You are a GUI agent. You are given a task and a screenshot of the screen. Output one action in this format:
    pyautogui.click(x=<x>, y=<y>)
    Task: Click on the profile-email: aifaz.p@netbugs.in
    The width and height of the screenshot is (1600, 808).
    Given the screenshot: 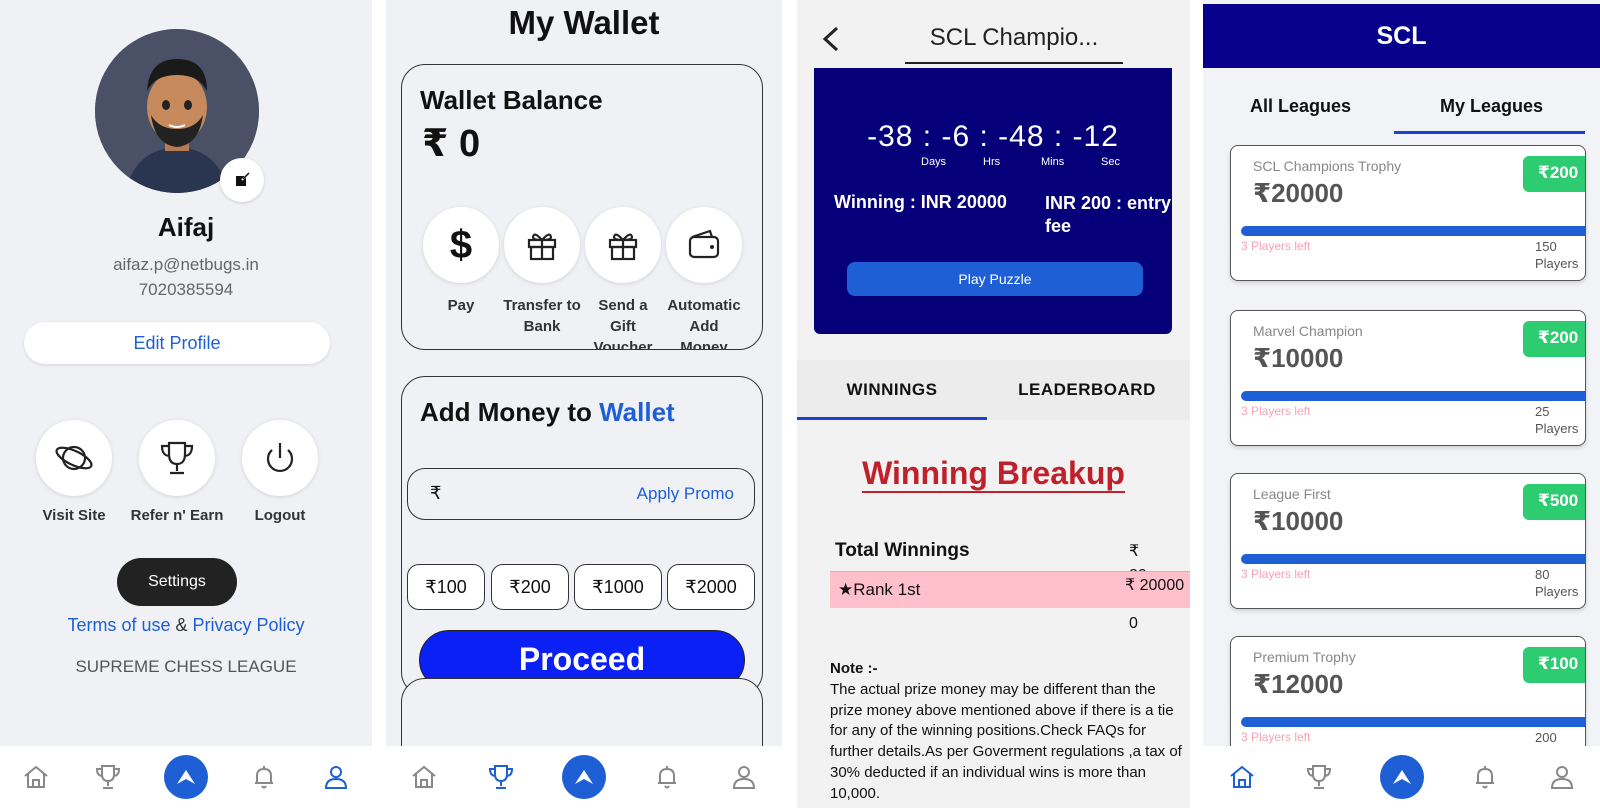 What is the action you would take?
    pyautogui.click(x=186, y=264)
    